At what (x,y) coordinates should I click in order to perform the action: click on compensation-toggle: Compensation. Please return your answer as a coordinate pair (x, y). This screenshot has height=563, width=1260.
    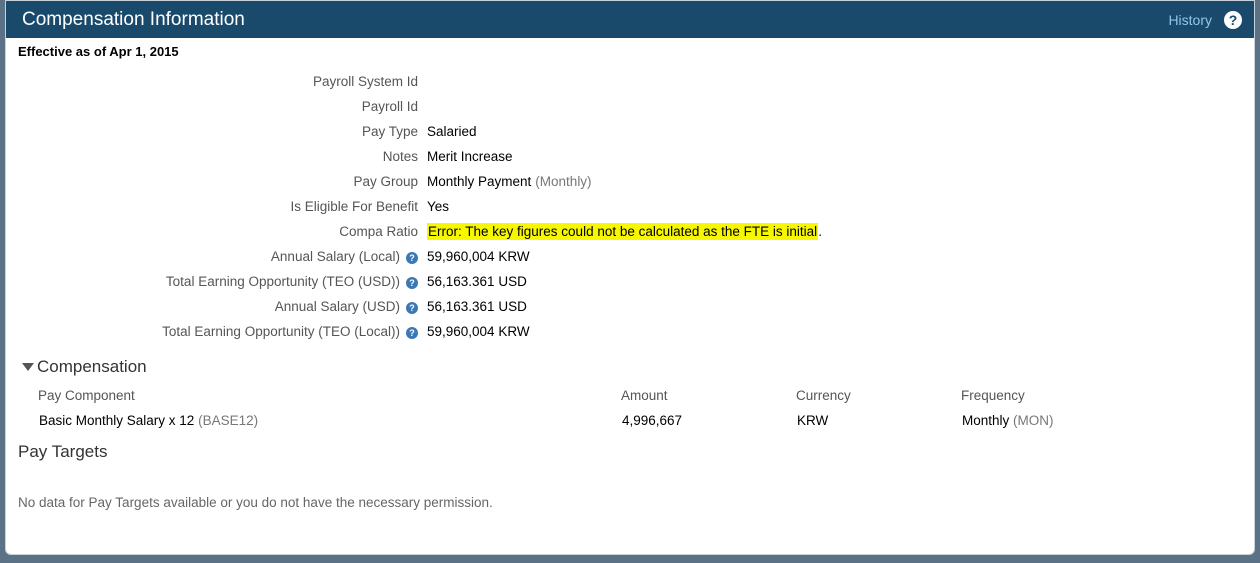
    Looking at the image, I should click on (84, 367).